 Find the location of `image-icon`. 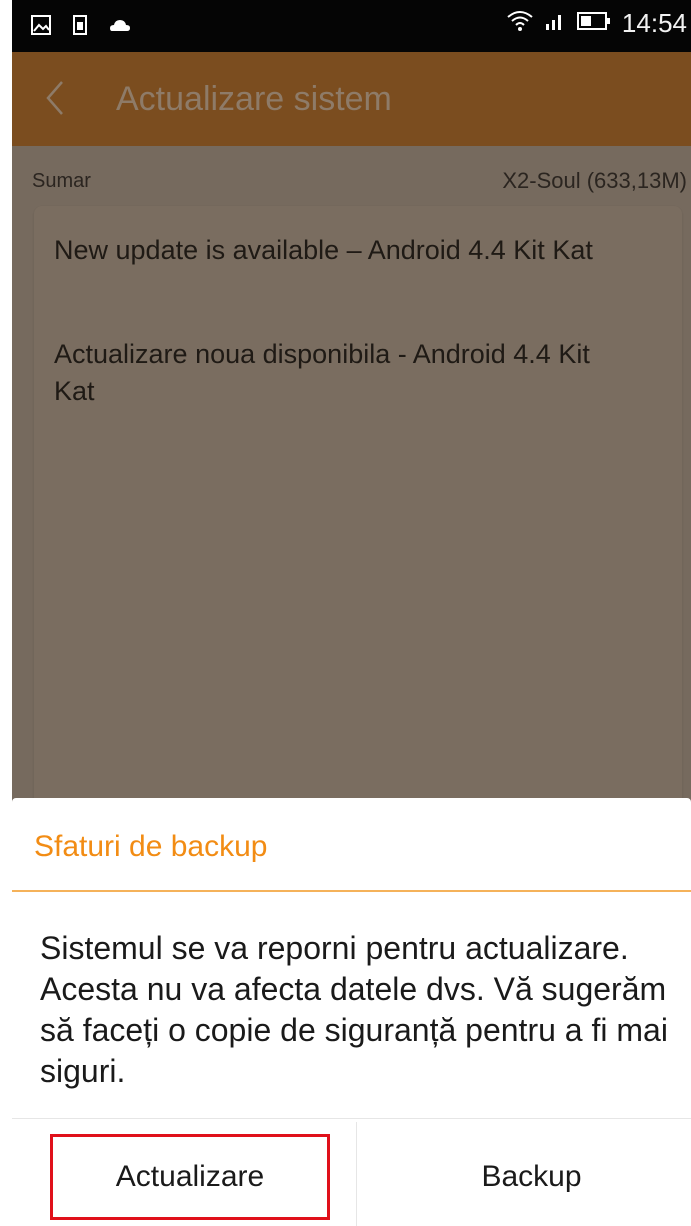

image-icon is located at coordinates (41, 27).